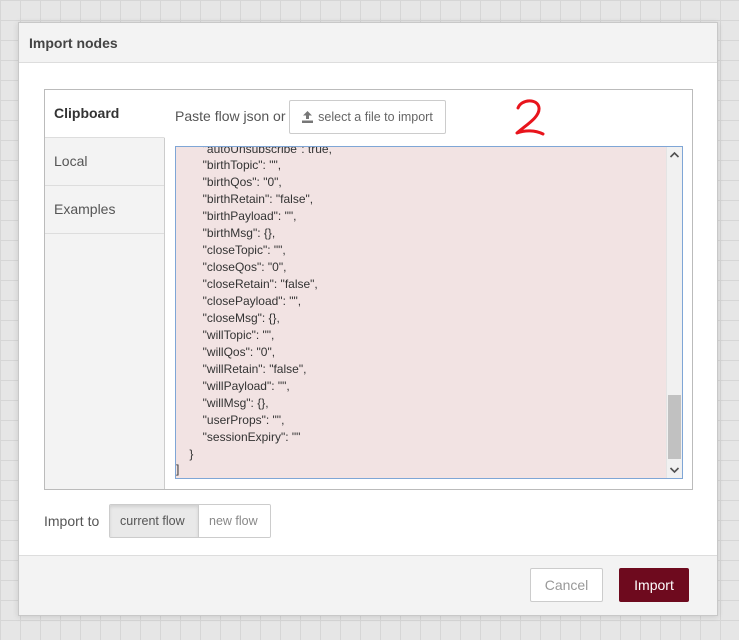 This screenshot has height=640, width=739. What do you see at coordinates (226, 352) in the screenshot?
I see `code-line: "willQos": "0",` at bounding box center [226, 352].